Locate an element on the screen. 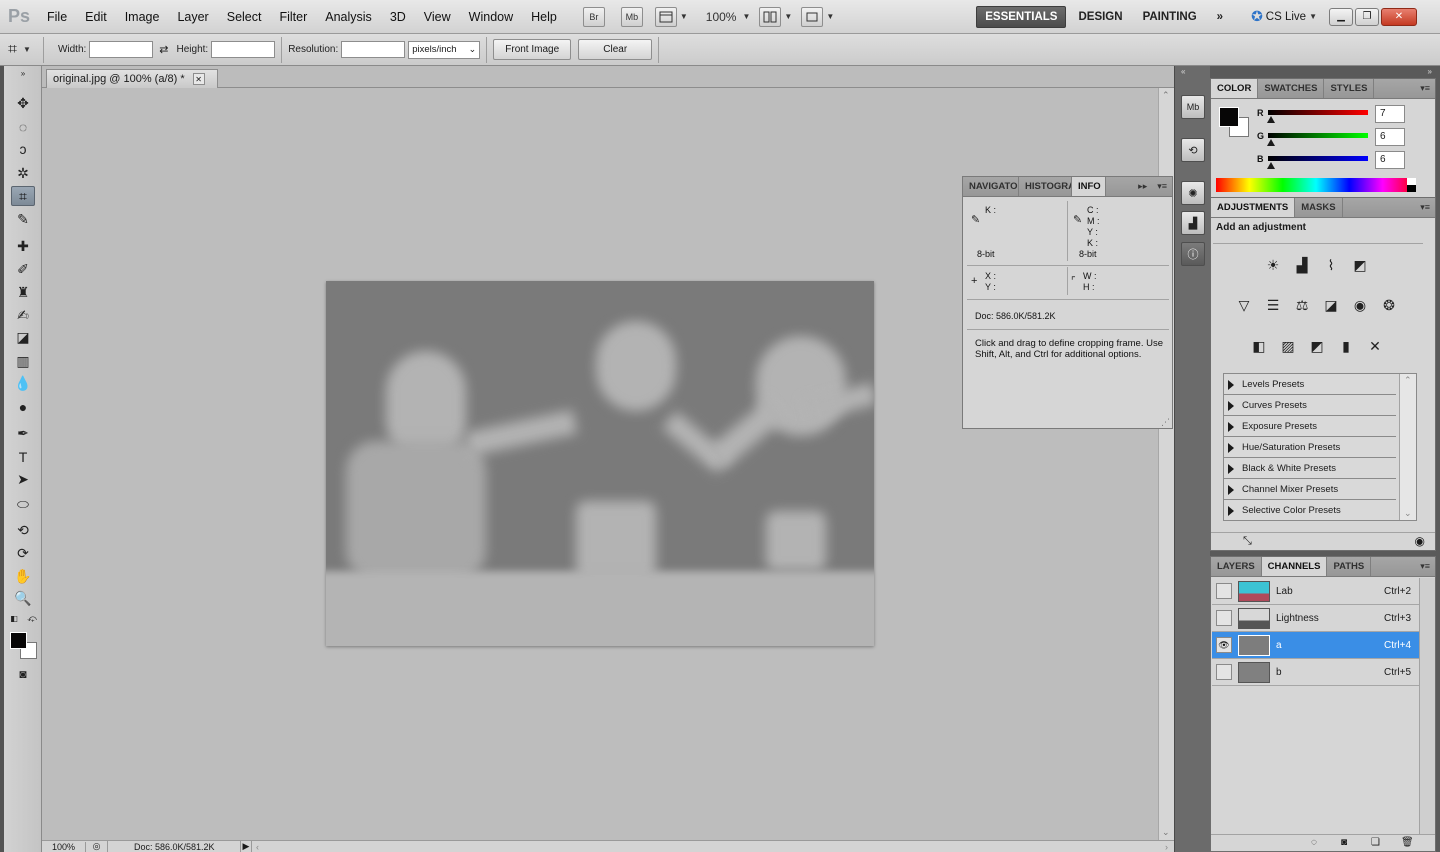 This screenshot has height=852, width=1440. r-slider is located at coordinates (1318, 112).